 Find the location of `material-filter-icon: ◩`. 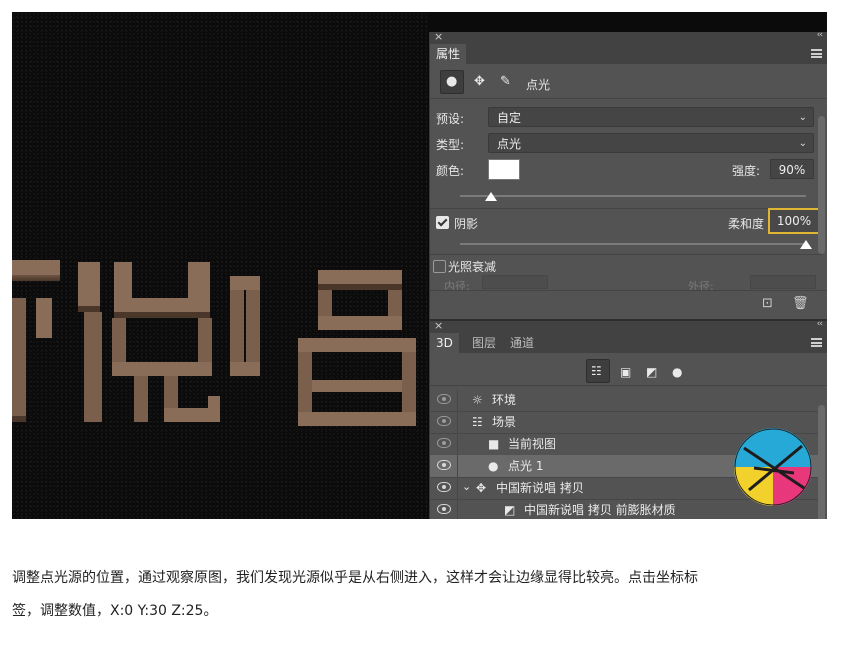

material-filter-icon: ◩ is located at coordinates (651, 372).